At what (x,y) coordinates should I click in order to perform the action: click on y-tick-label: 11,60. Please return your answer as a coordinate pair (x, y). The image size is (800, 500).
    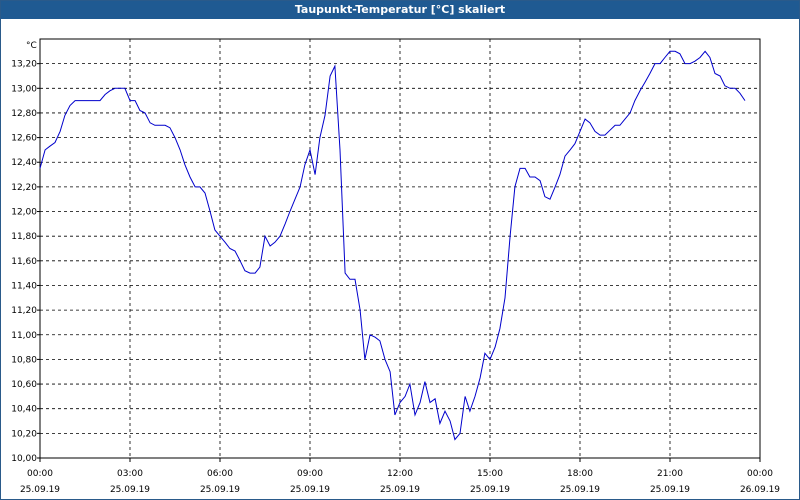
    Looking at the image, I should click on (24, 262).